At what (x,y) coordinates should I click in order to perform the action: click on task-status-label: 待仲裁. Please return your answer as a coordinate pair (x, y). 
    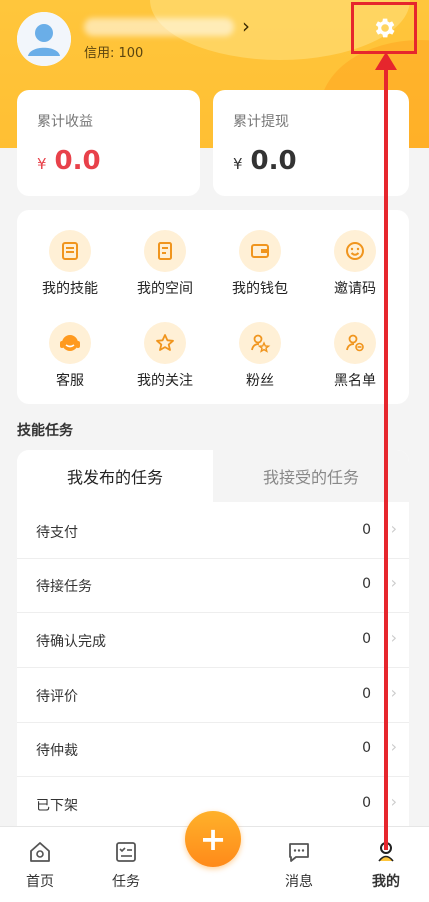
    Looking at the image, I should click on (57, 751).